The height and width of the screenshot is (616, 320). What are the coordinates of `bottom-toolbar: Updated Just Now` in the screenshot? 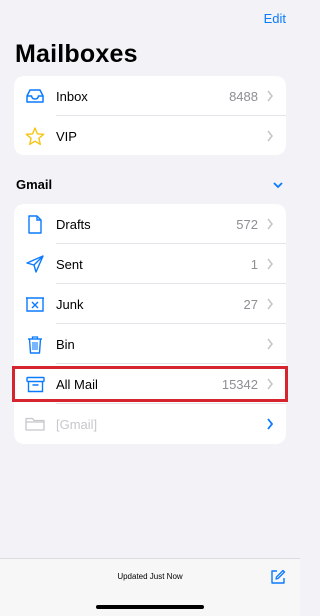 It's located at (150, 587).